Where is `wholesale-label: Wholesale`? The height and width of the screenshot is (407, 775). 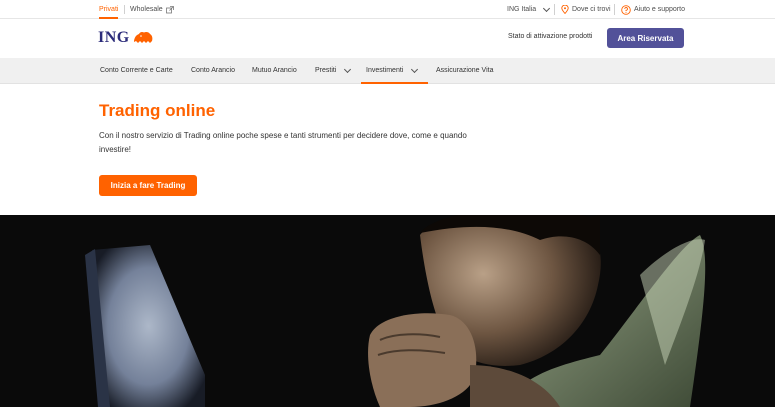 wholesale-label: Wholesale is located at coordinates (146, 9).